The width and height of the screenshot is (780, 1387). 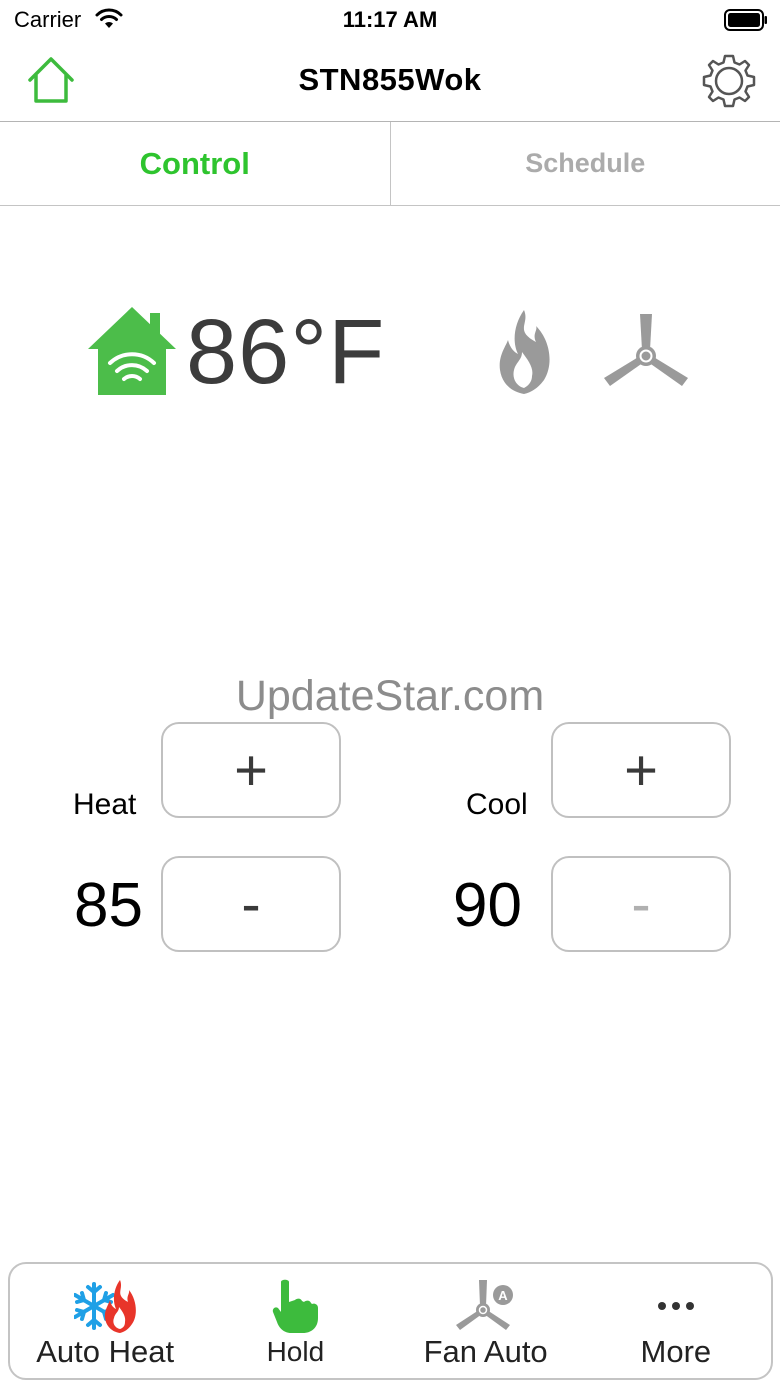 What do you see at coordinates (132, 351) in the screenshot?
I see `house-wifi-icon` at bounding box center [132, 351].